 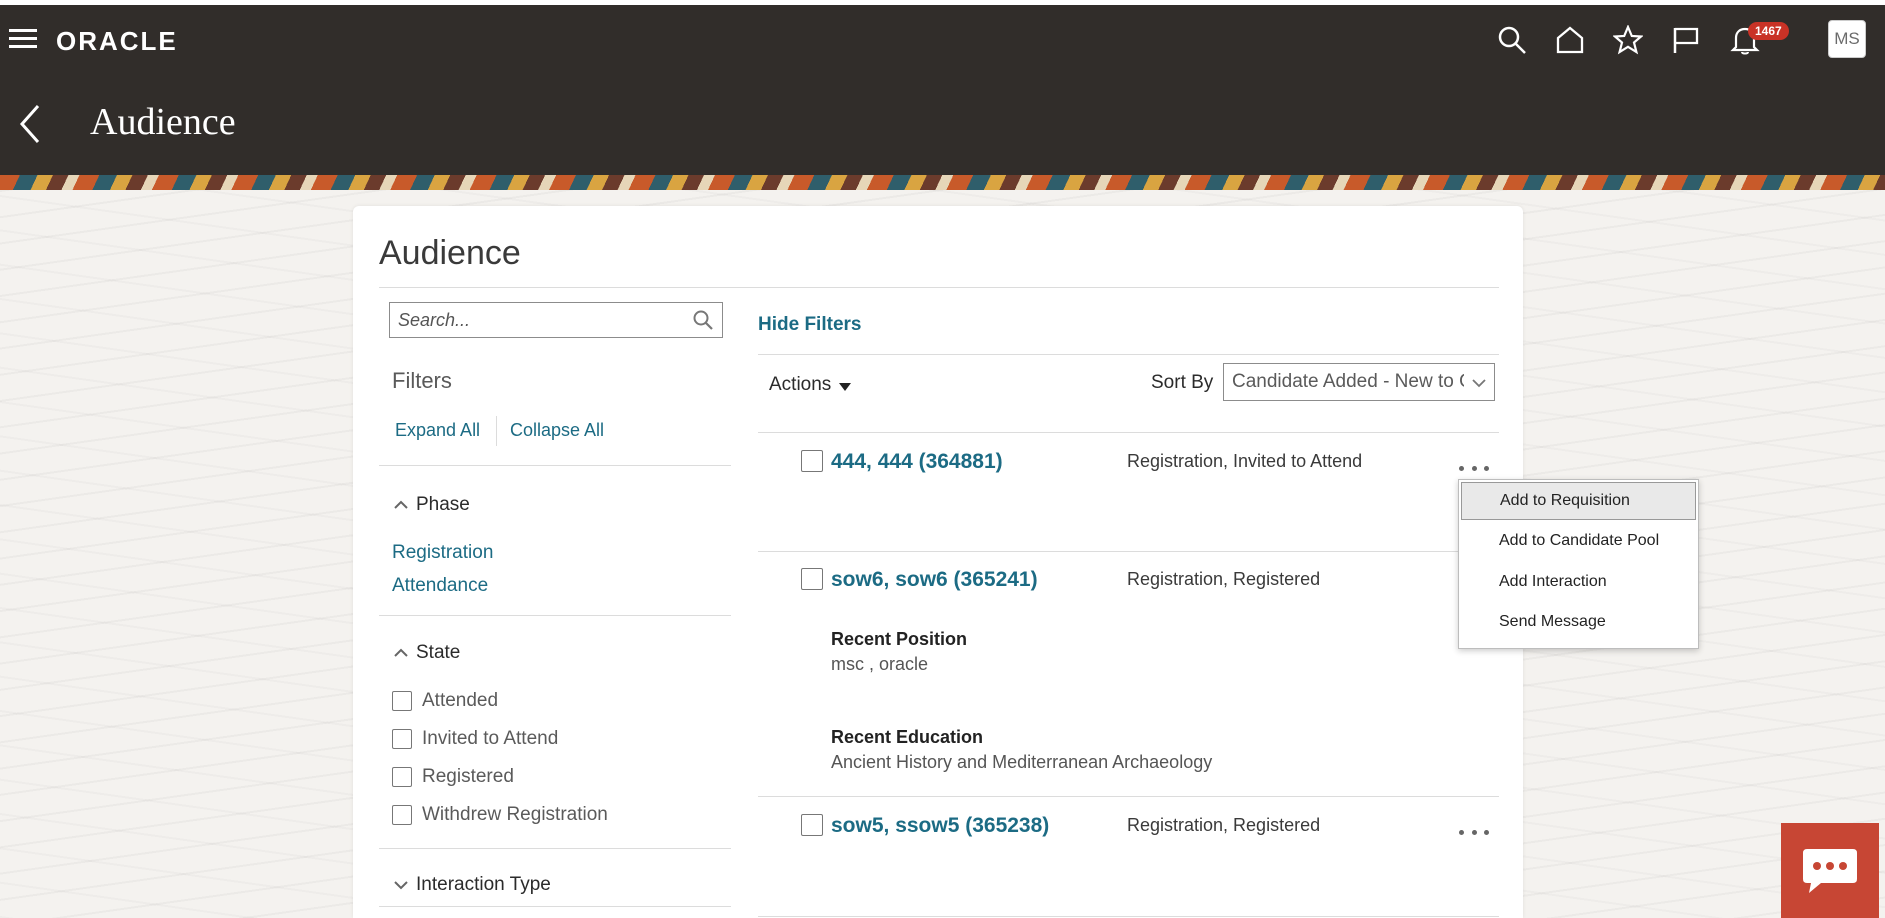 What do you see at coordinates (30, 124) in the screenshot?
I see `back-arrow-icon` at bounding box center [30, 124].